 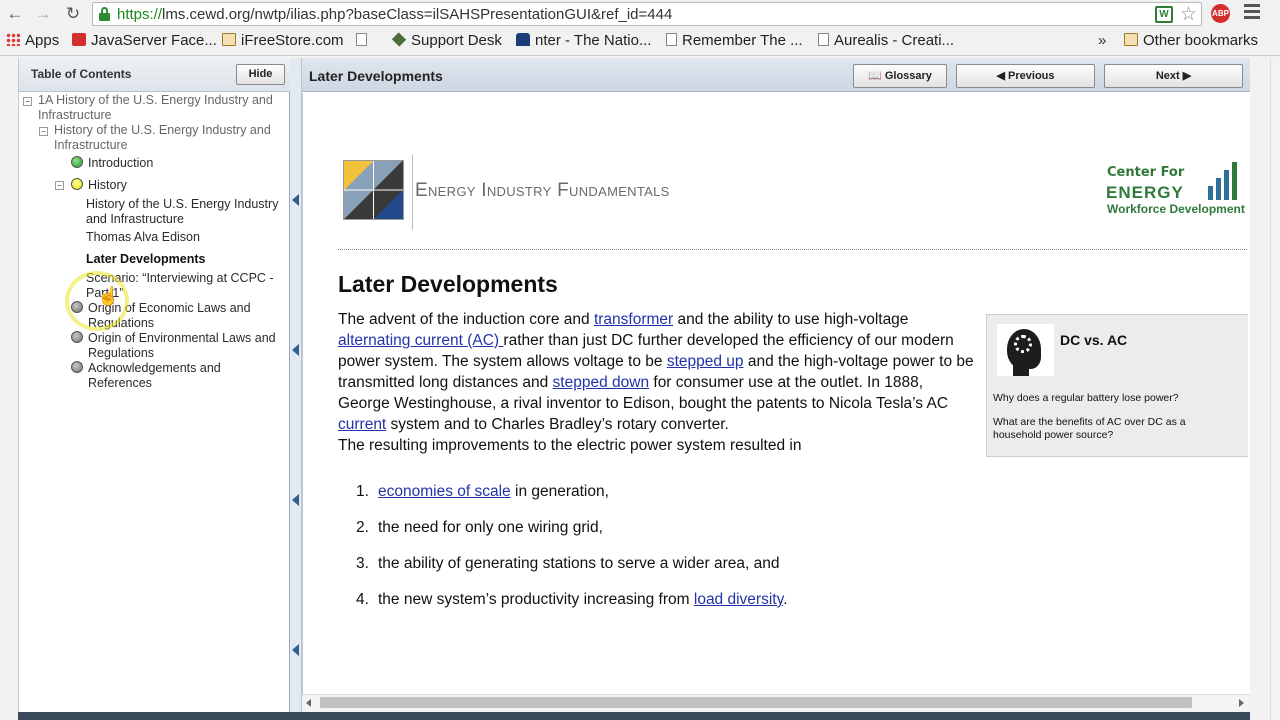 I want to click on link-stepped-up: stepped up, so click(x=705, y=361).